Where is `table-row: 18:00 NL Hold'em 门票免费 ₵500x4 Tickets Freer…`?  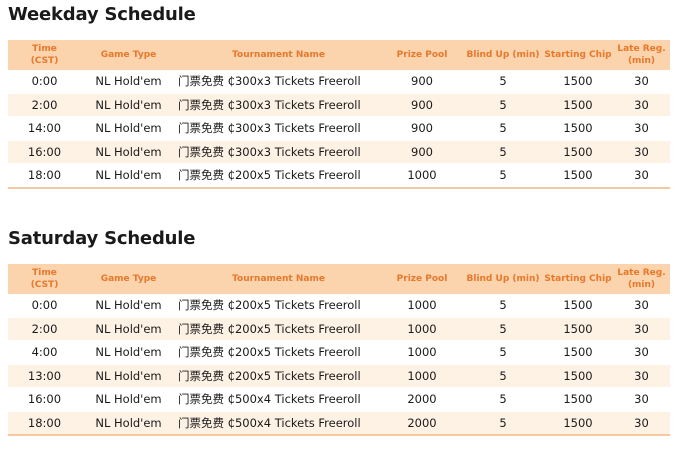 table-row: 18:00 NL Hold'em 门票免费 ₵500x4 Tickets Freer… is located at coordinates (339, 423).